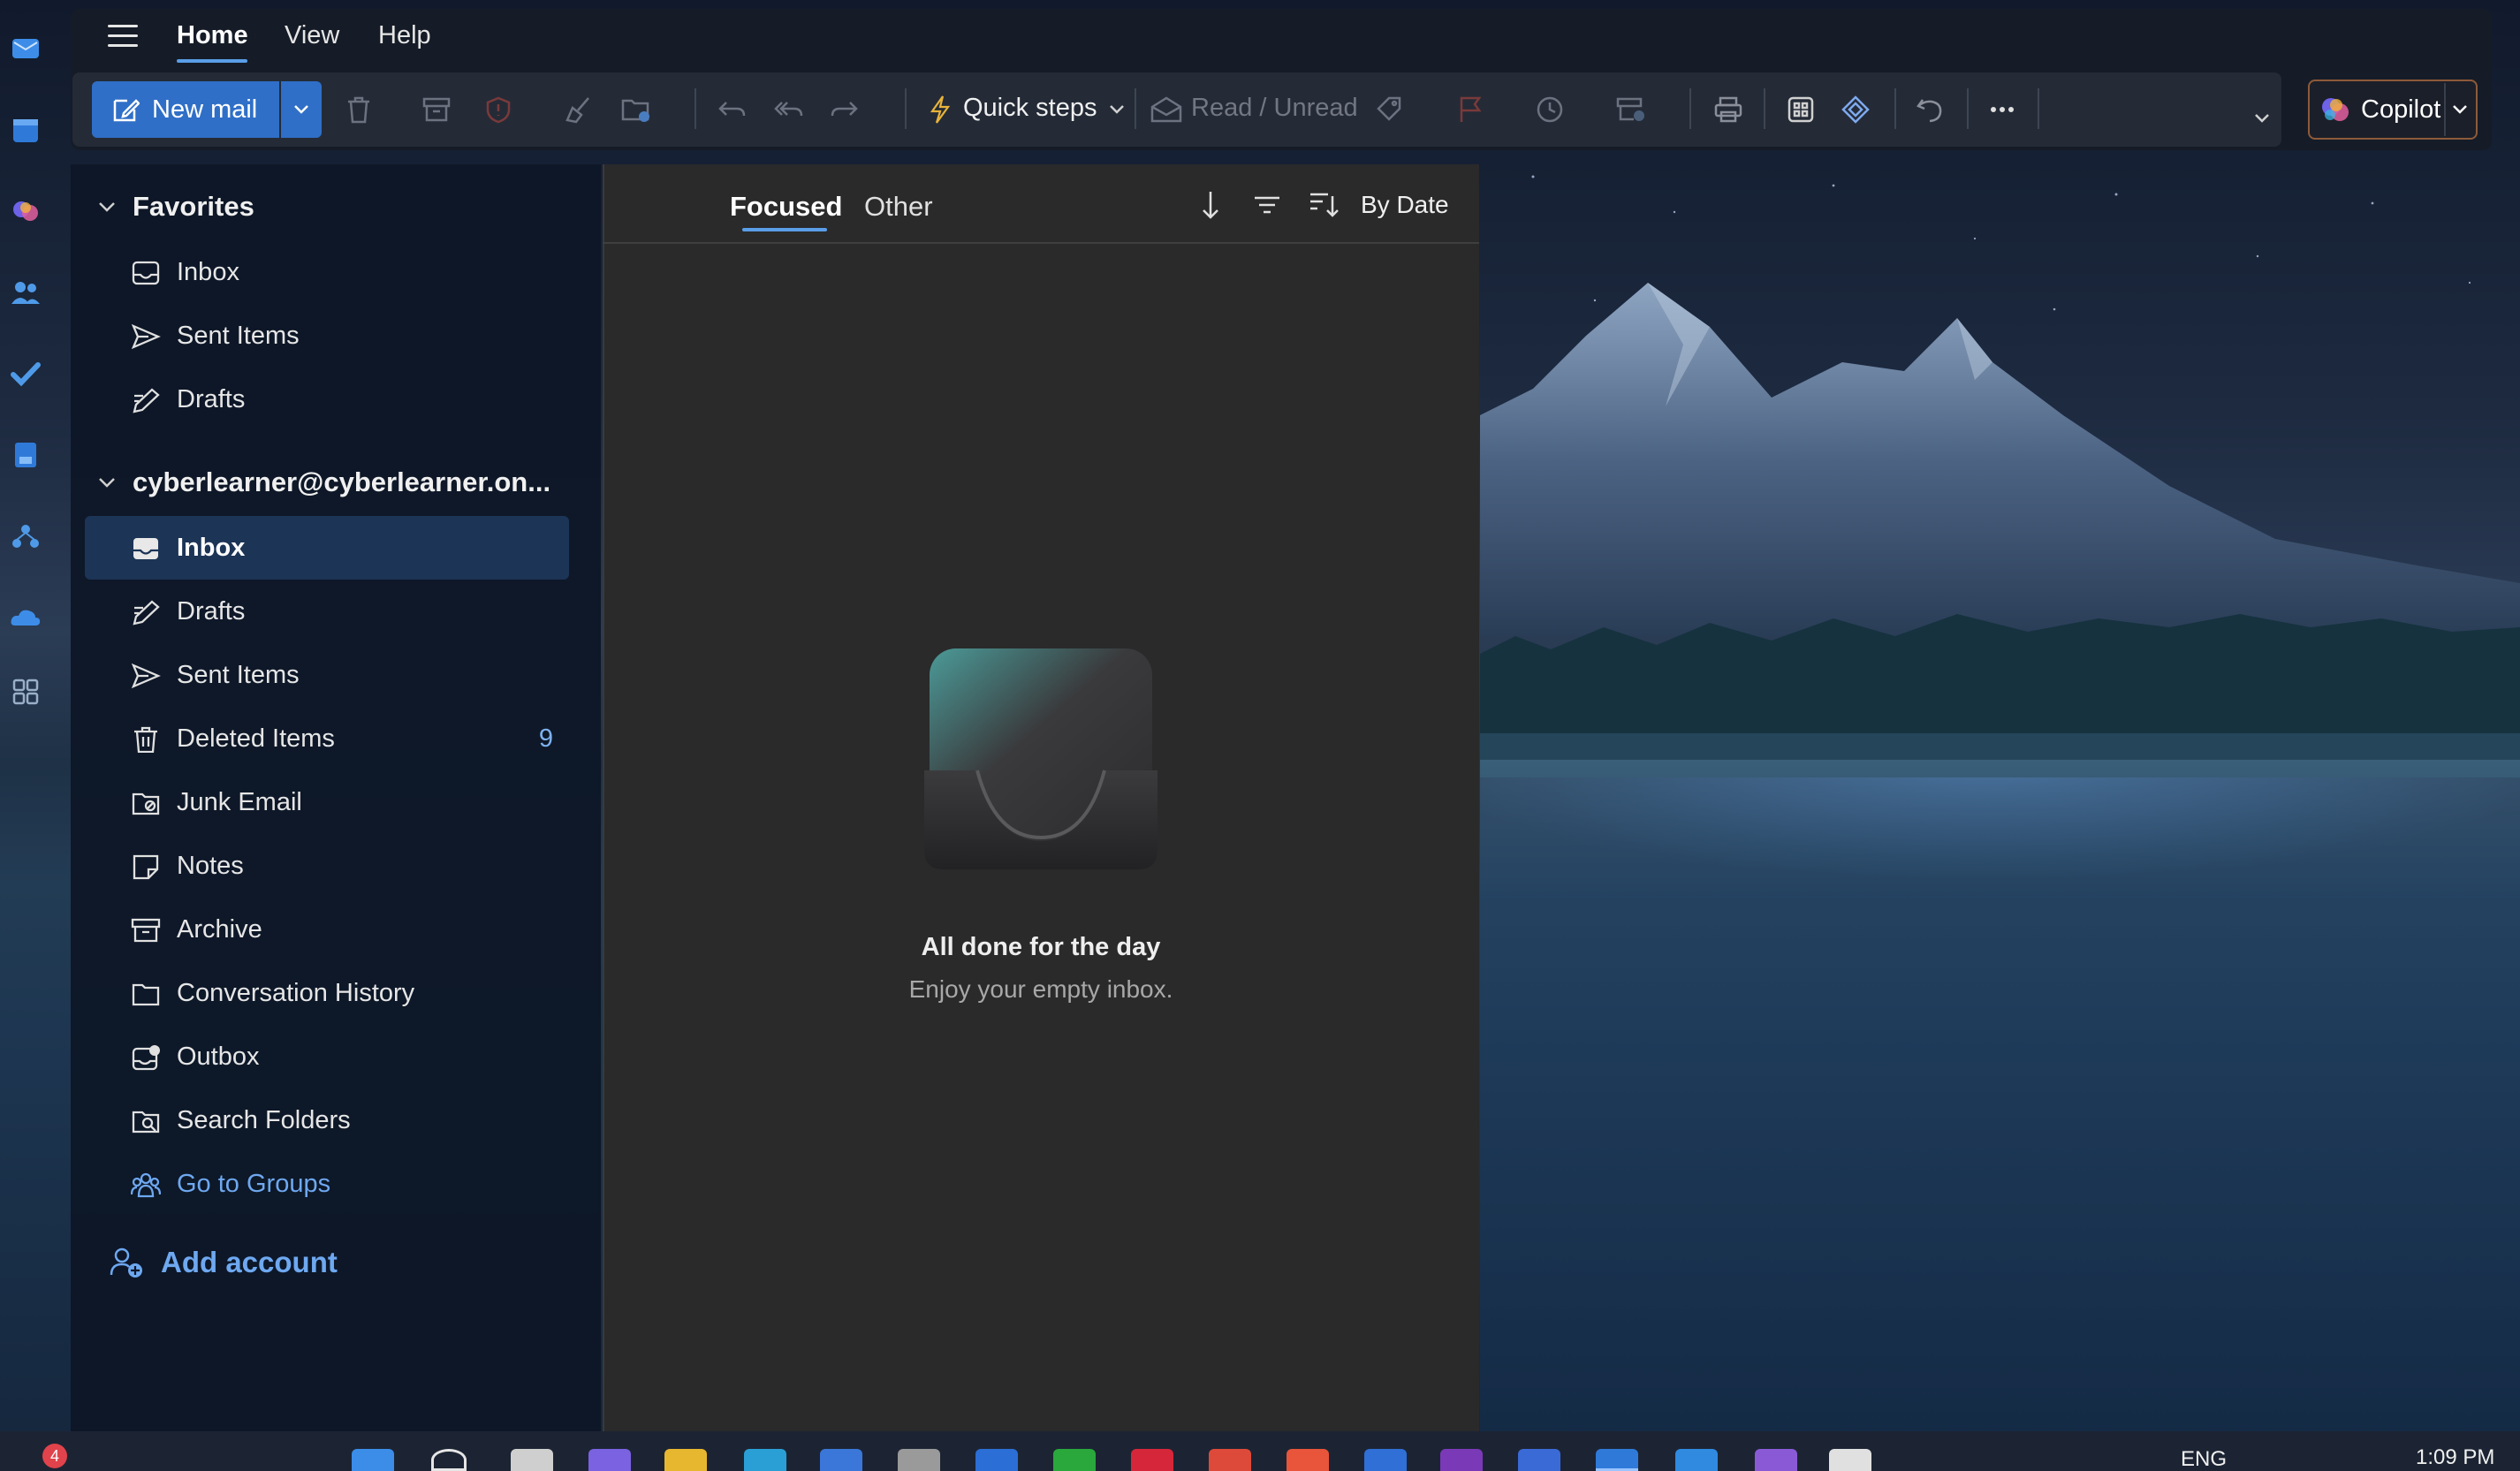 Image resolution: width=2520 pixels, height=1471 pixels. Describe the element at coordinates (1631, 110) in the screenshot. I see `rules-icon` at that location.